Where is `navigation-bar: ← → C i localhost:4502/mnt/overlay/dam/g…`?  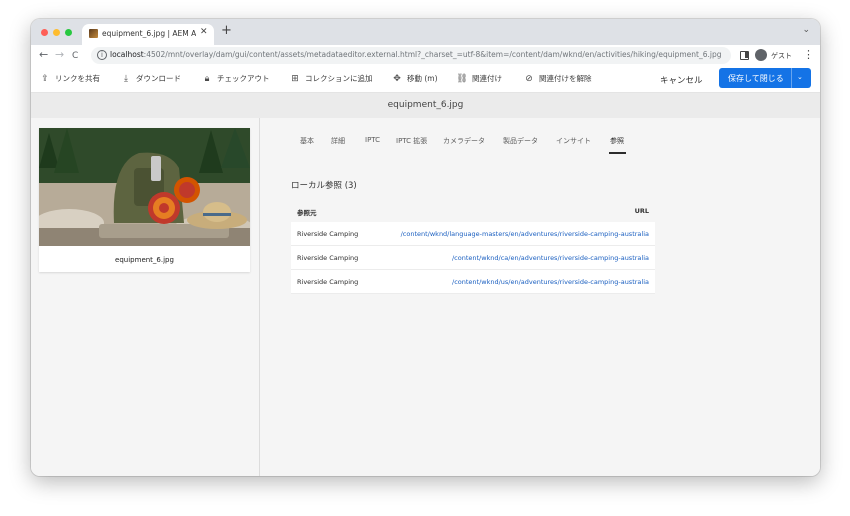 navigation-bar: ← → C i localhost:4502/mnt/overlay/dam/g… is located at coordinates (425, 56).